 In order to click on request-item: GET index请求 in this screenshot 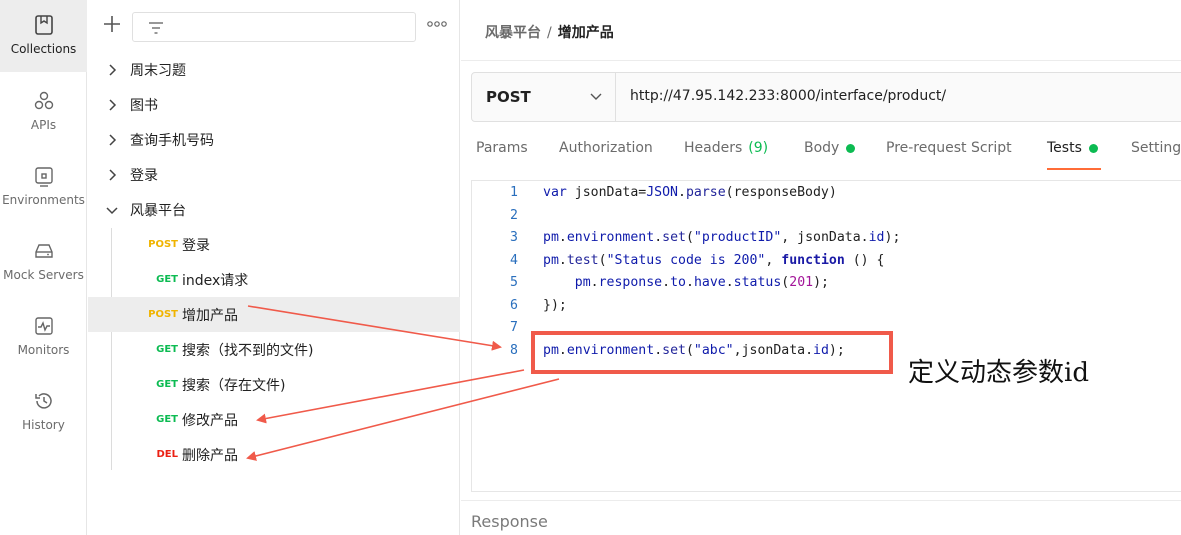, I will do `click(274, 279)`.